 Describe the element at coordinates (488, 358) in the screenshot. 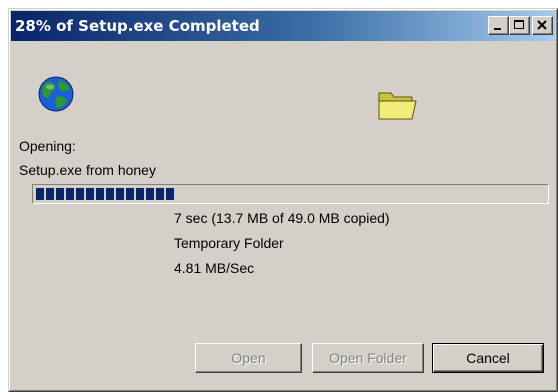

I see `cancel-button: Cancel` at that location.